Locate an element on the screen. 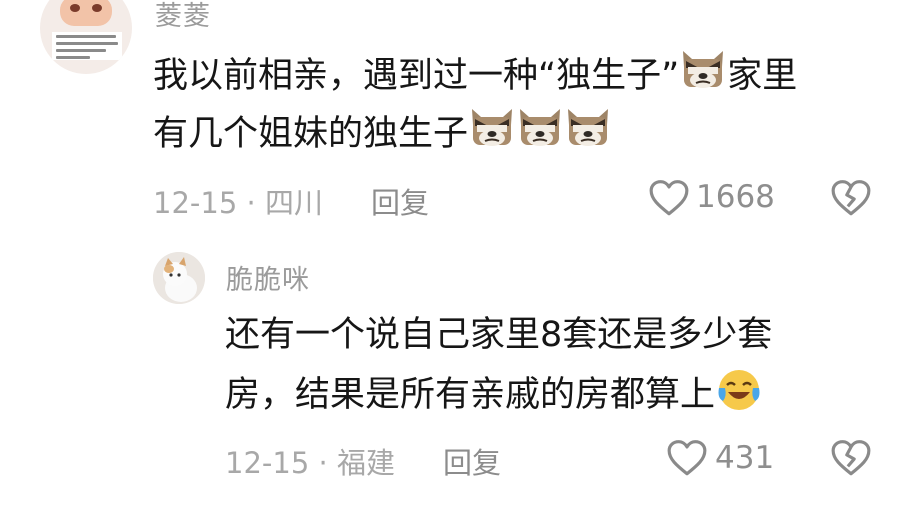 Image resolution: width=918 pixels, height=505 pixels. comment-text: 我以前相亲，遇到过一种“独生子” 家里 is located at coordinates (475, 76).